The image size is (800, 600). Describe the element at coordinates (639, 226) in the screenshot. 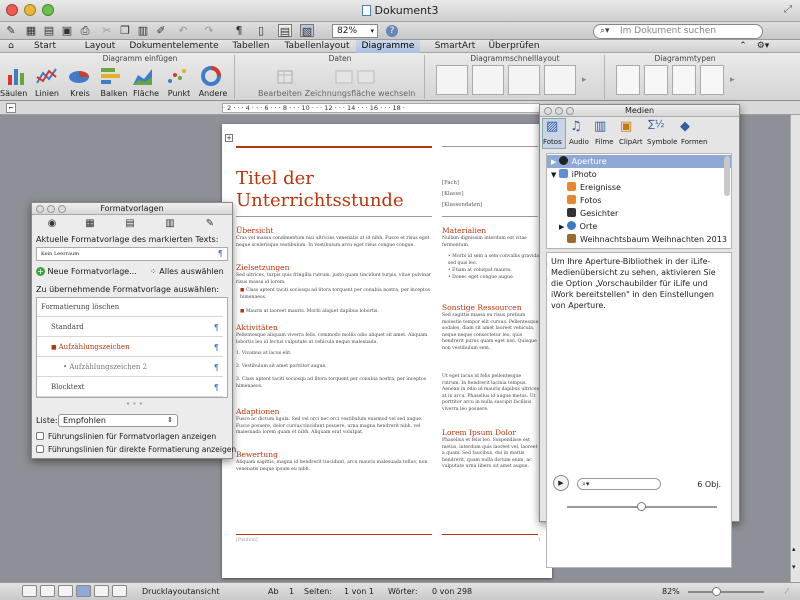

I see `tree-item-orte: ▶ Orte` at that location.